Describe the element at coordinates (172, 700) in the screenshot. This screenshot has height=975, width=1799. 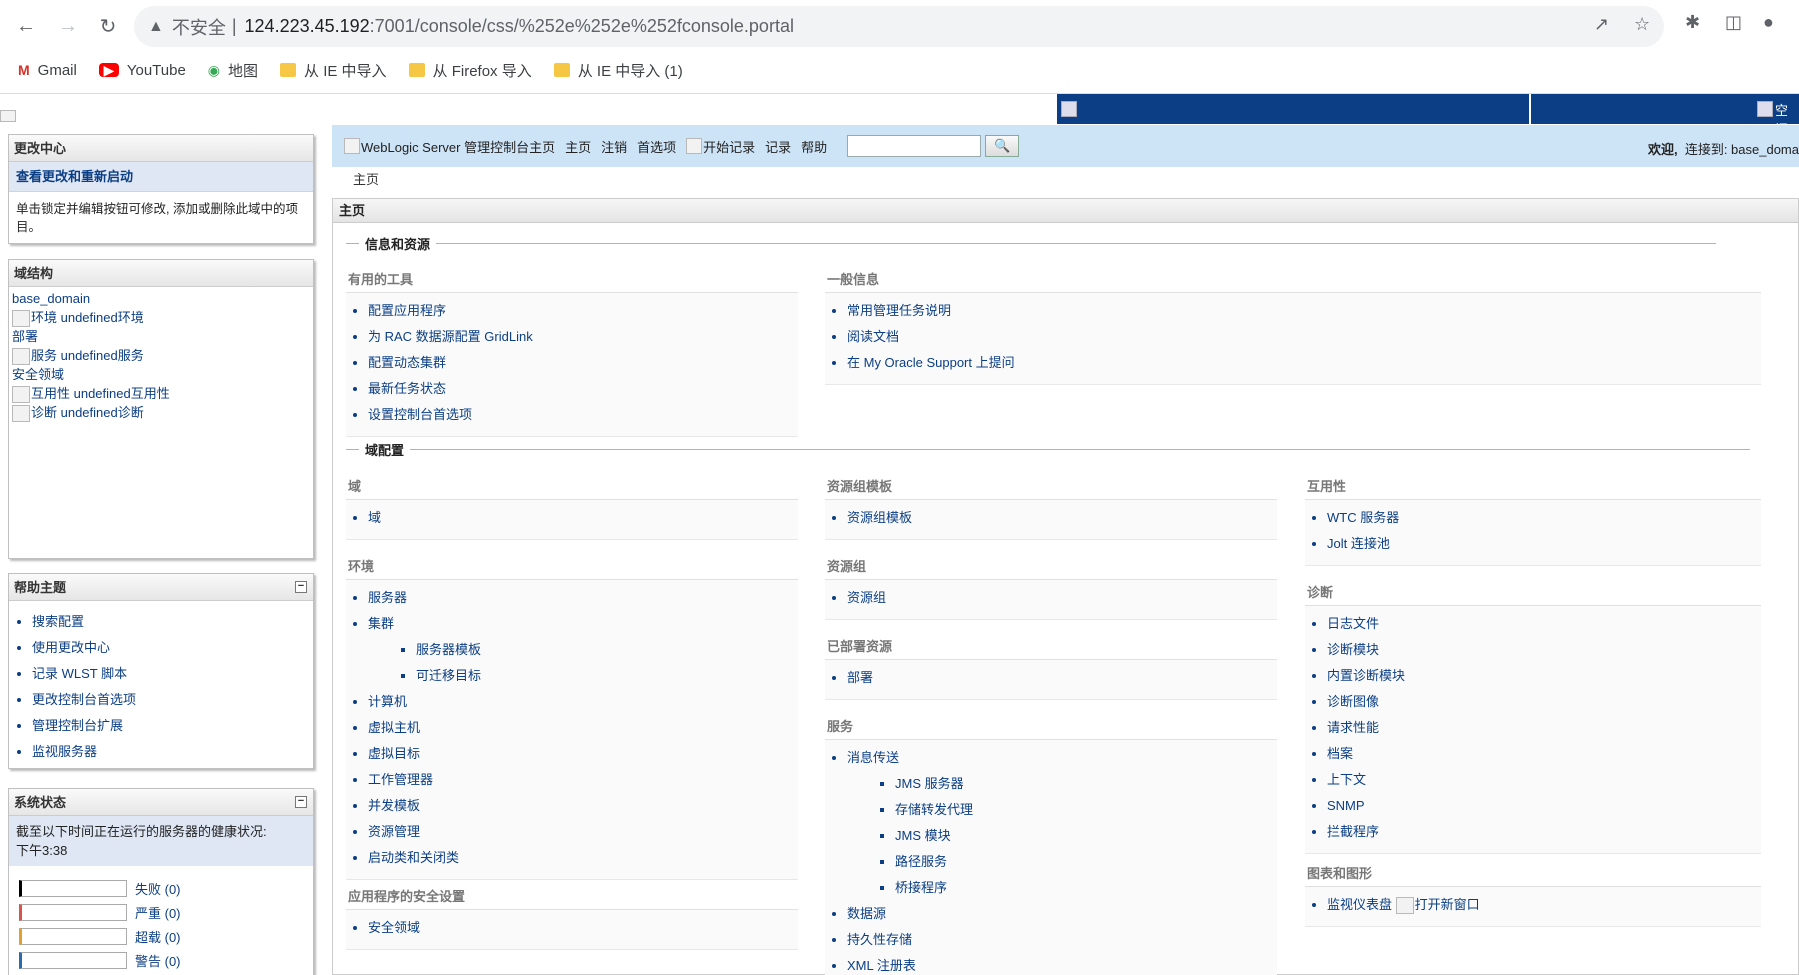
I see `help-link-console-preferences: 更改控制台首选项` at that location.